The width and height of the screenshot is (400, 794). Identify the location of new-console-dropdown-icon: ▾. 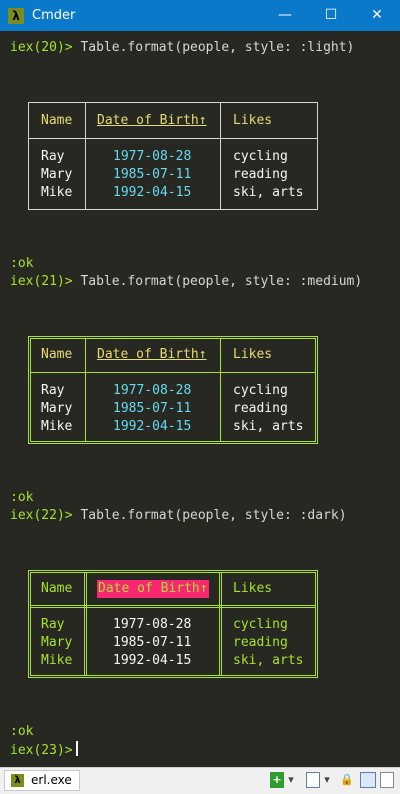
(291, 780).